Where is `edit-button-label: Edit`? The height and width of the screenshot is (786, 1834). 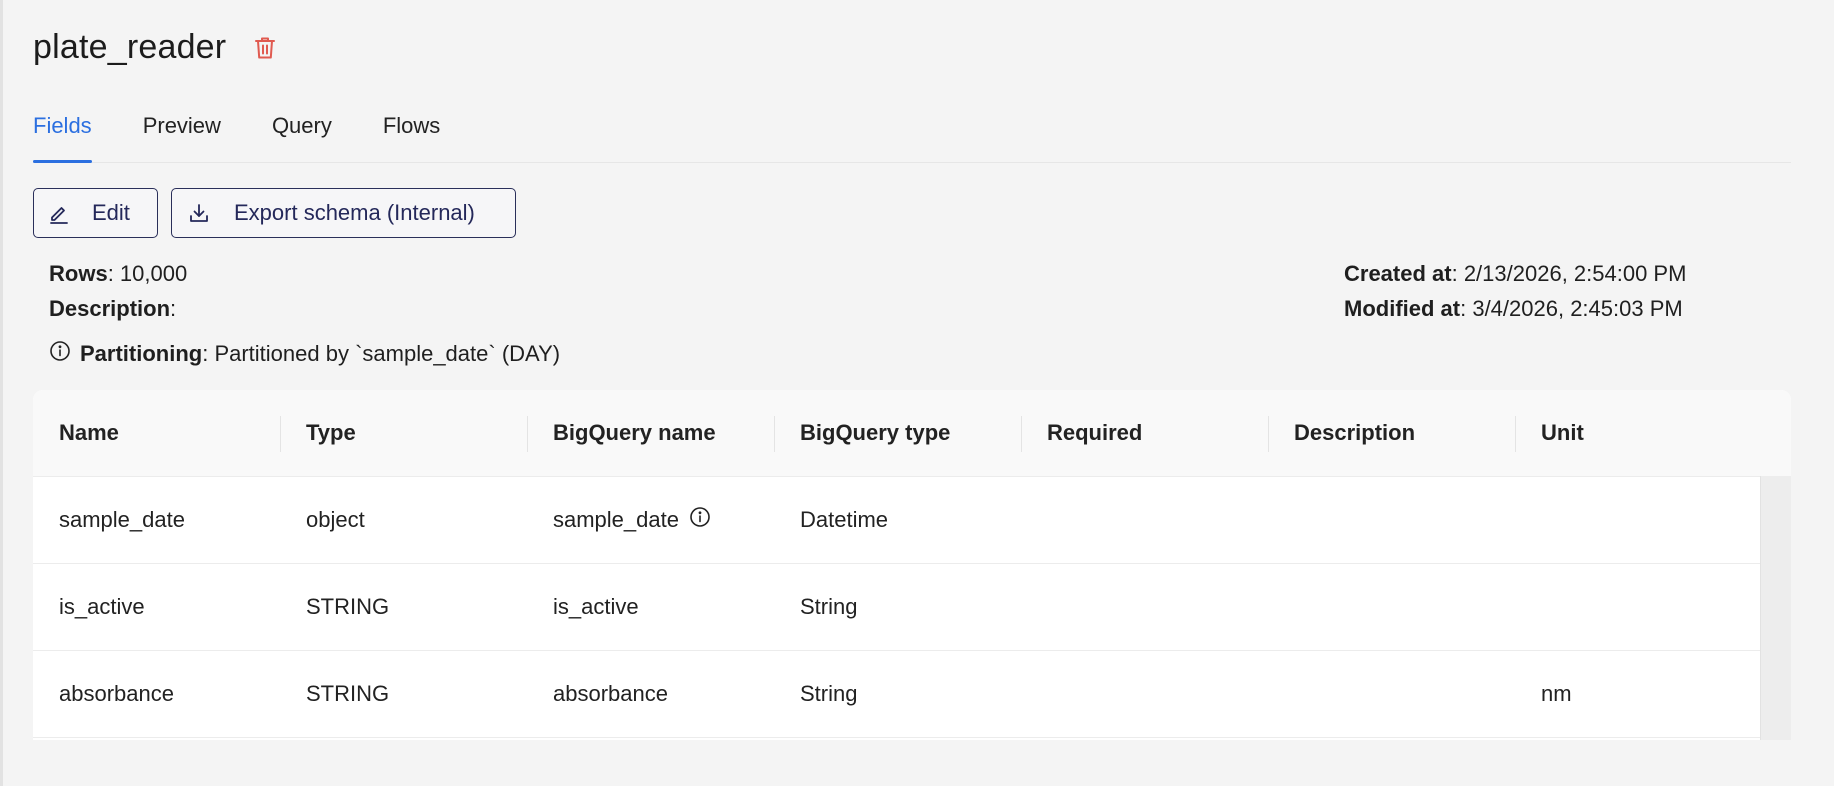
edit-button-label: Edit is located at coordinates (111, 212).